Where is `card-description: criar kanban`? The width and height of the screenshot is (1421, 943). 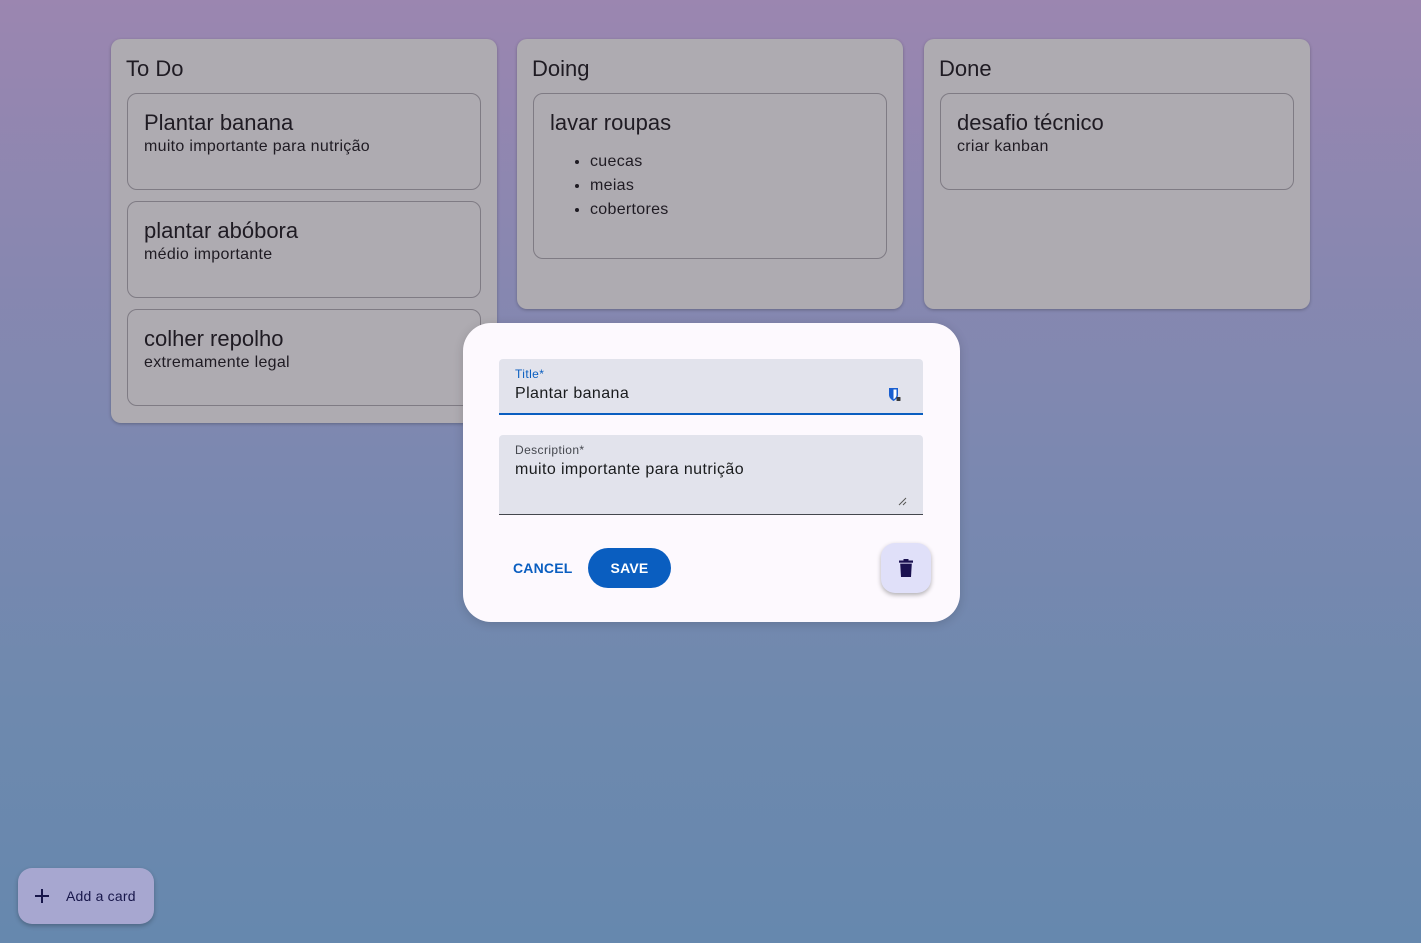 card-description: criar kanban is located at coordinates (1003, 146).